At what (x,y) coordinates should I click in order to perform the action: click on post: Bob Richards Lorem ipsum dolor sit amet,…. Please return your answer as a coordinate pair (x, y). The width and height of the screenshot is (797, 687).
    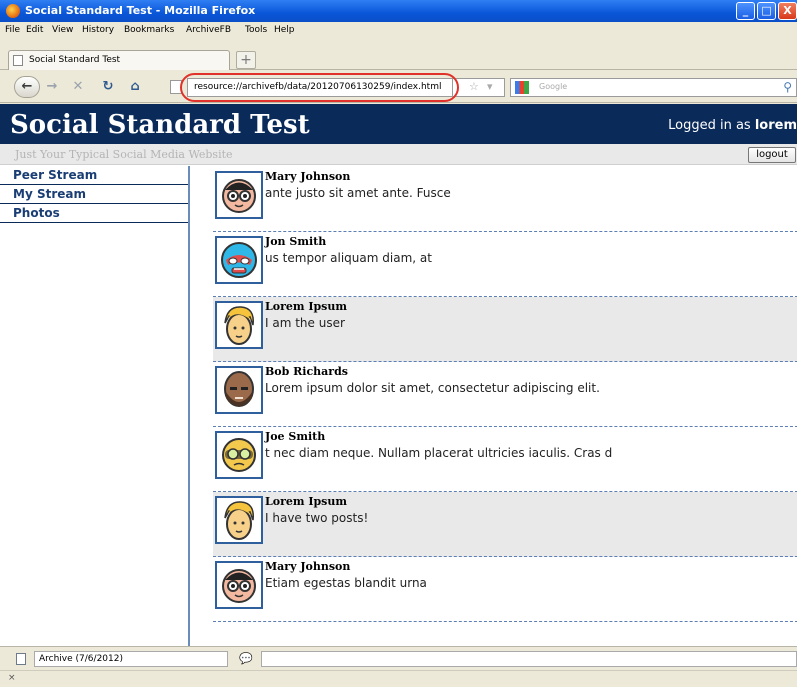
    Looking at the image, I should click on (505, 394).